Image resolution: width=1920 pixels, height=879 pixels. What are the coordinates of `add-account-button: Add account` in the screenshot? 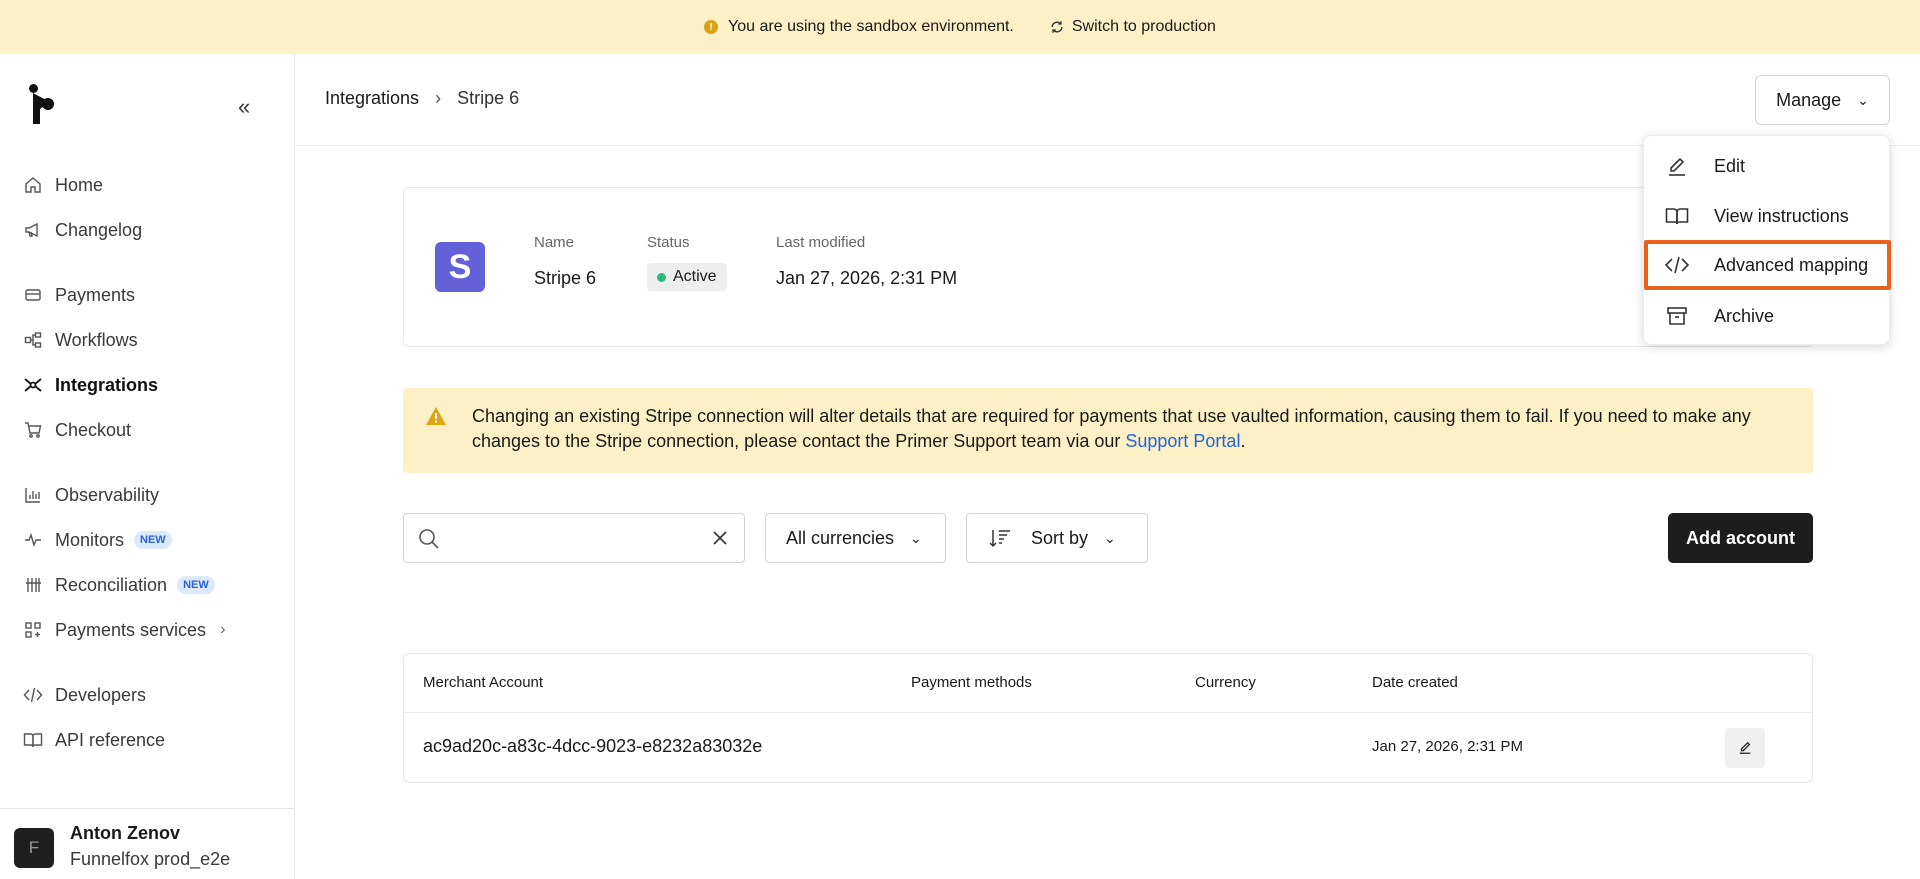 It's located at (1740, 538).